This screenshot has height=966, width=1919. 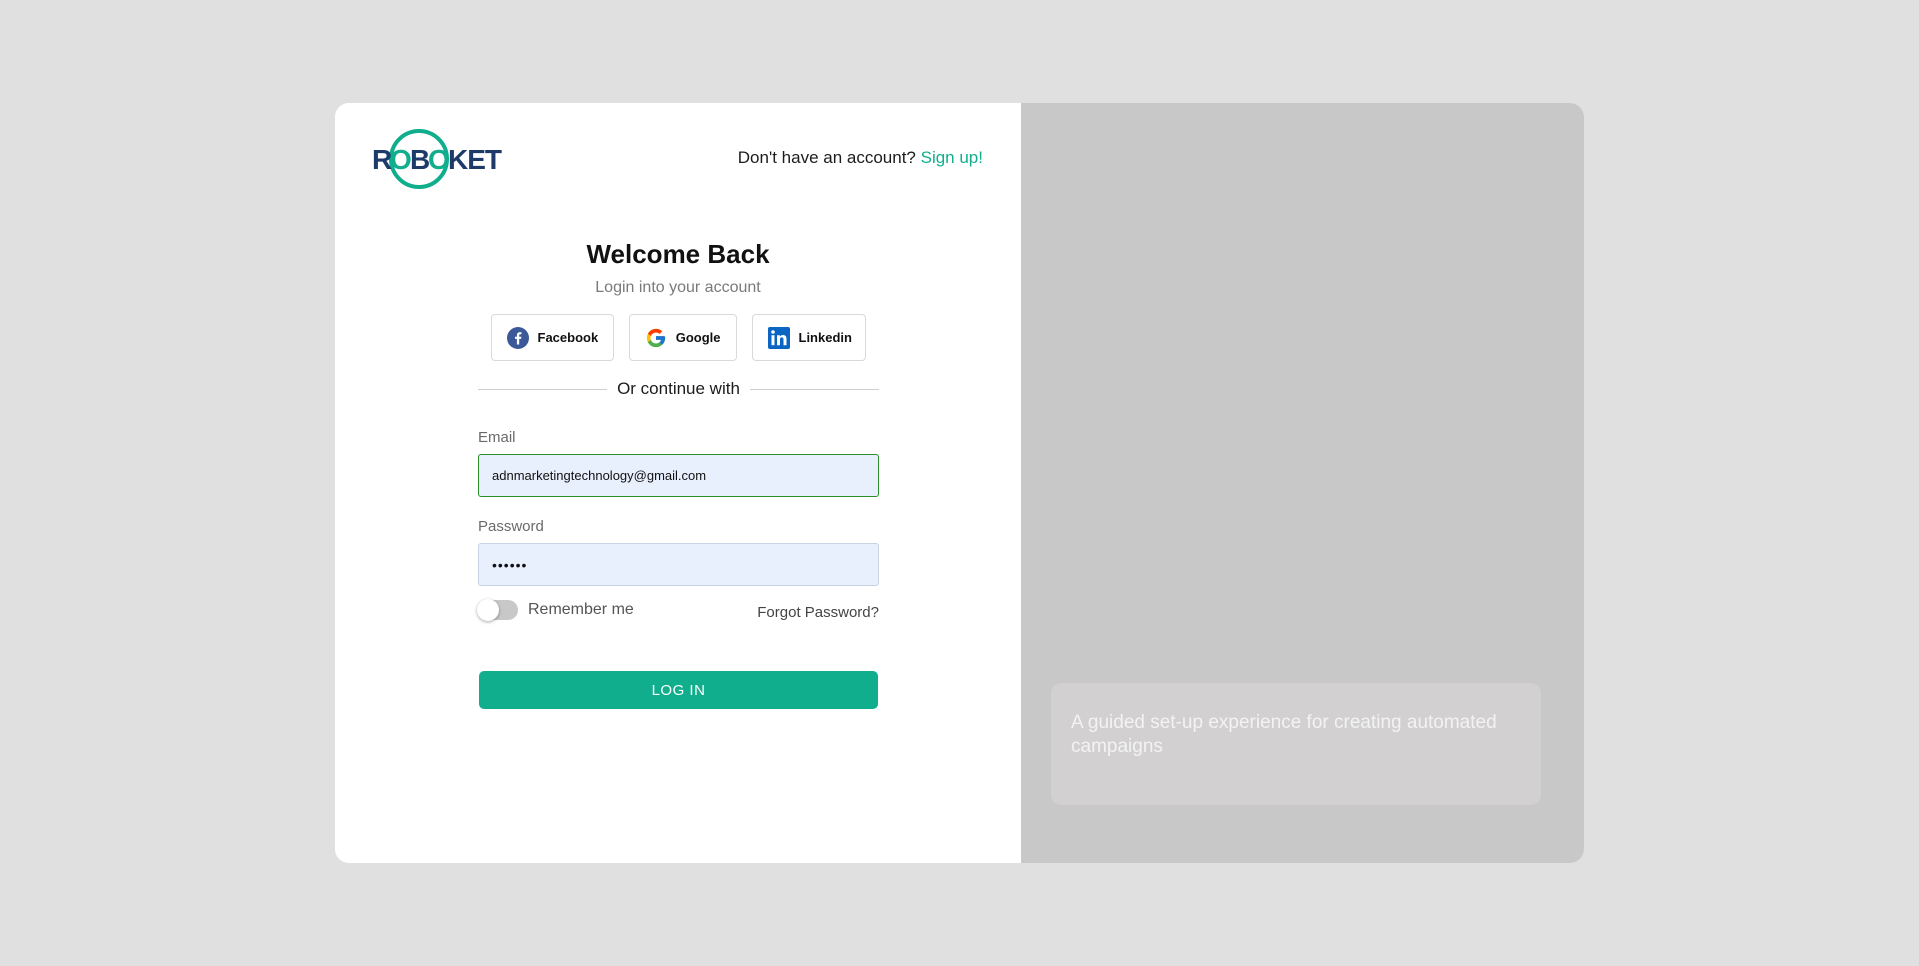 What do you see at coordinates (826, 157) in the screenshot?
I see `signup-prompt-text: Don't have an account?` at bounding box center [826, 157].